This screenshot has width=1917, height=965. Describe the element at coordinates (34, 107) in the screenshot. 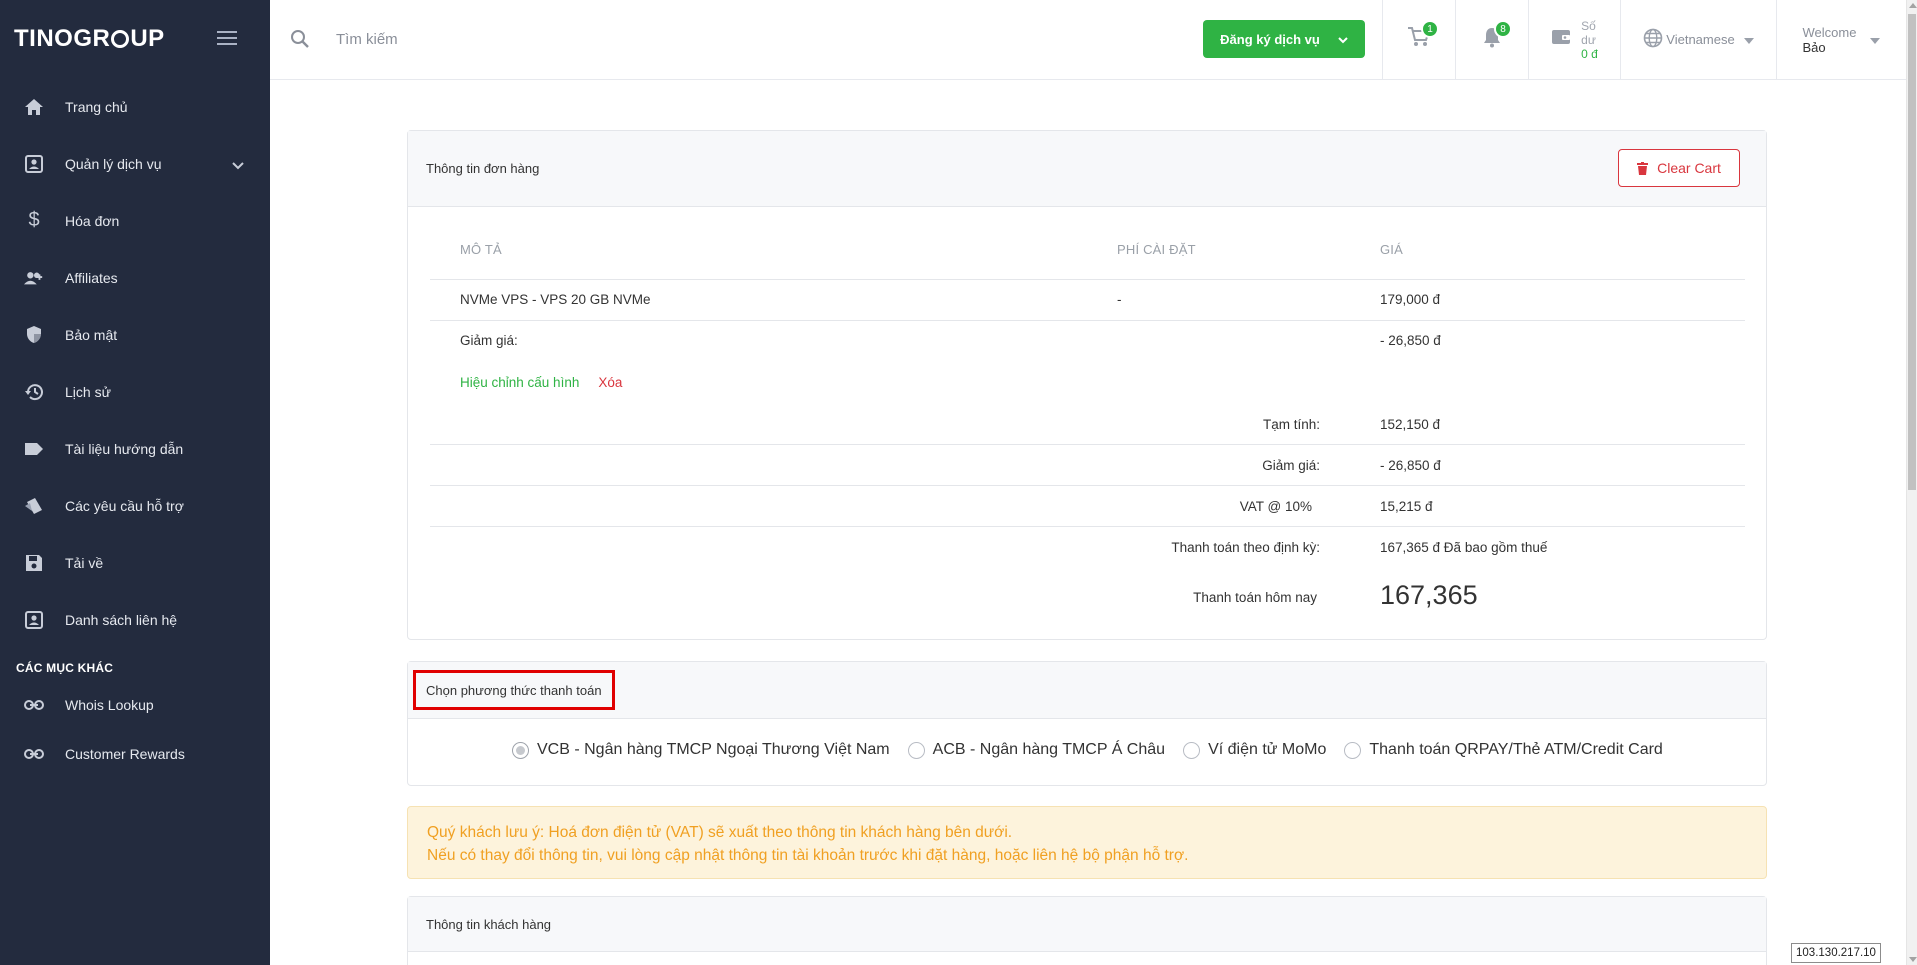

I see `home-icon` at that location.